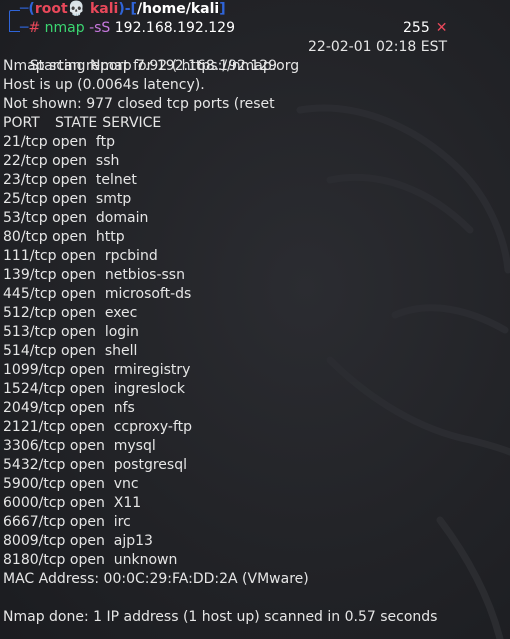  What do you see at coordinates (255, 389) in the screenshot?
I see `port-row: 1524/tcp open ingreslock` at bounding box center [255, 389].